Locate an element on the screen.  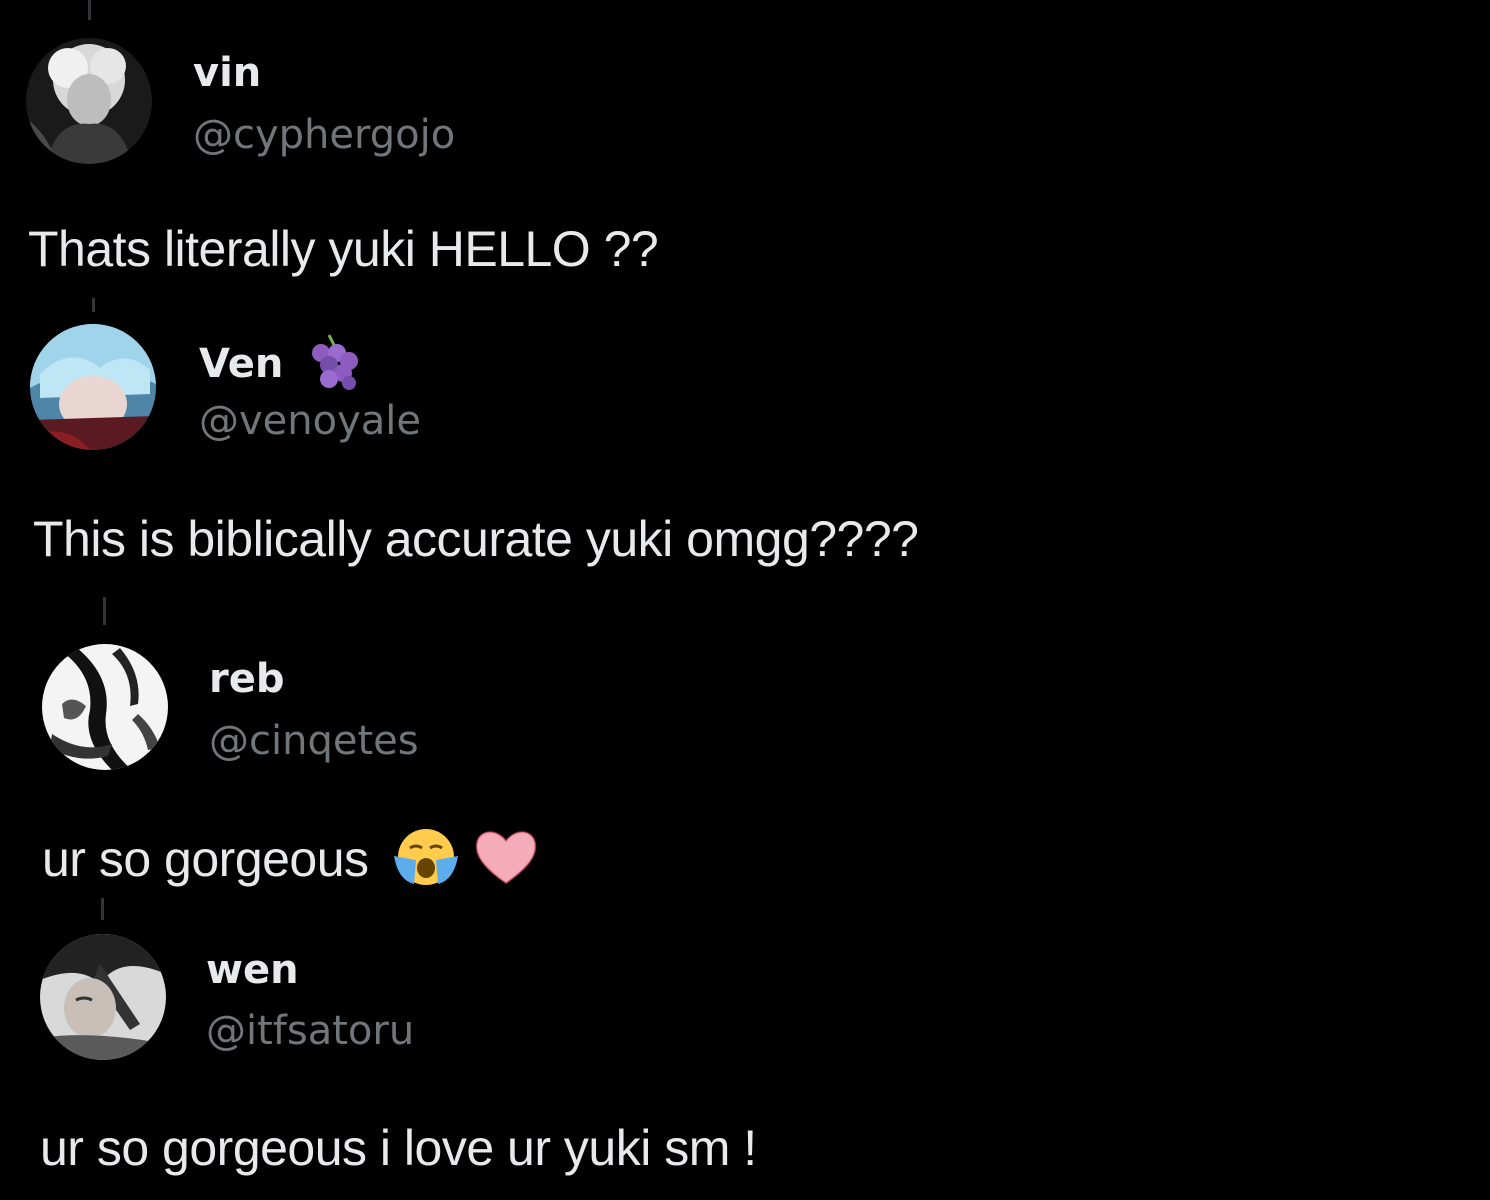
display-name: wen is located at coordinates (252, 970).